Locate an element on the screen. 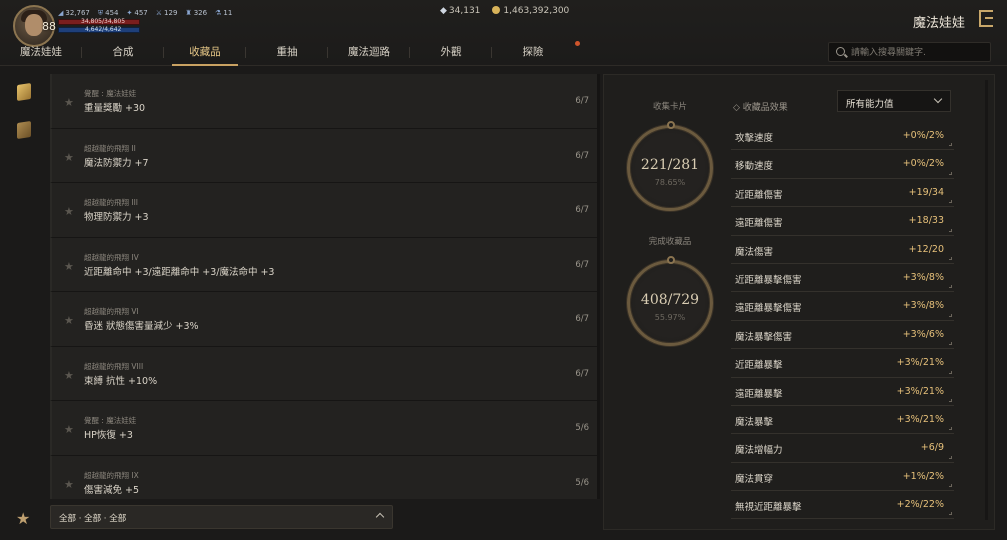 Image resolution: width=1007 pixels, height=540 pixels. tab-magic-doll: 魔法娃娃 is located at coordinates (41, 53).